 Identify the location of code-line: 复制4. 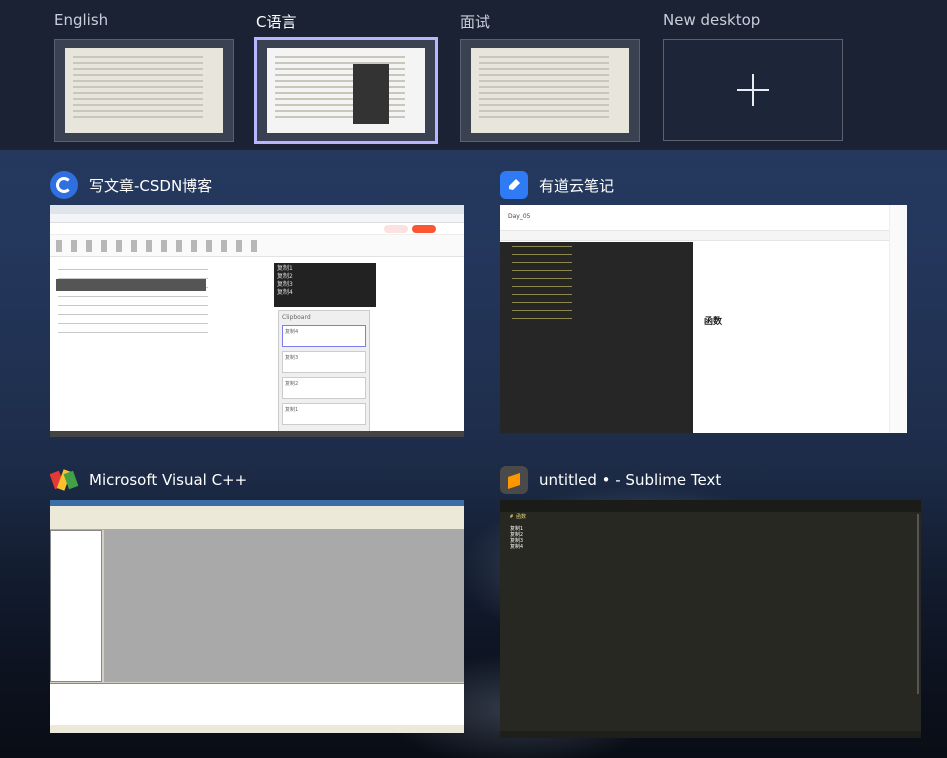
(517, 547).